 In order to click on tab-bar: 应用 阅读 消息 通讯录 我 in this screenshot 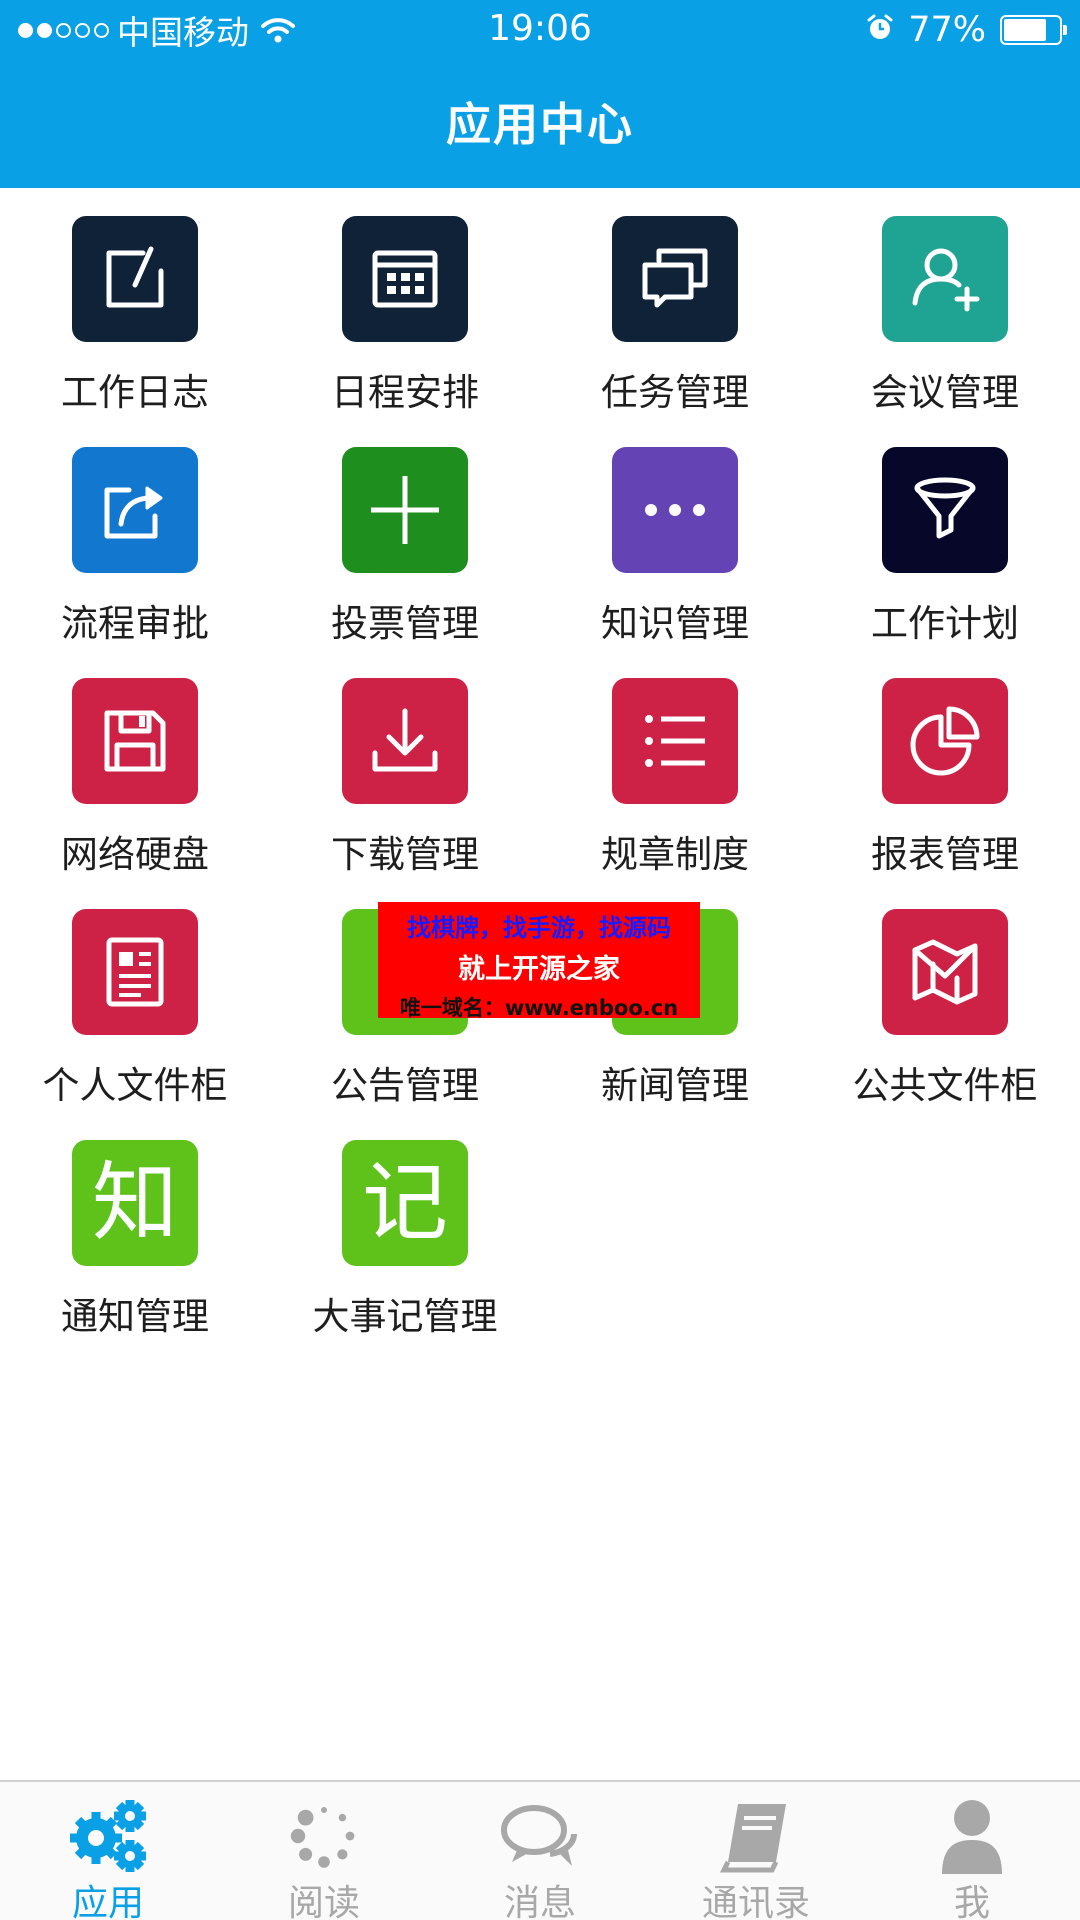, I will do `click(540, 1850)`.